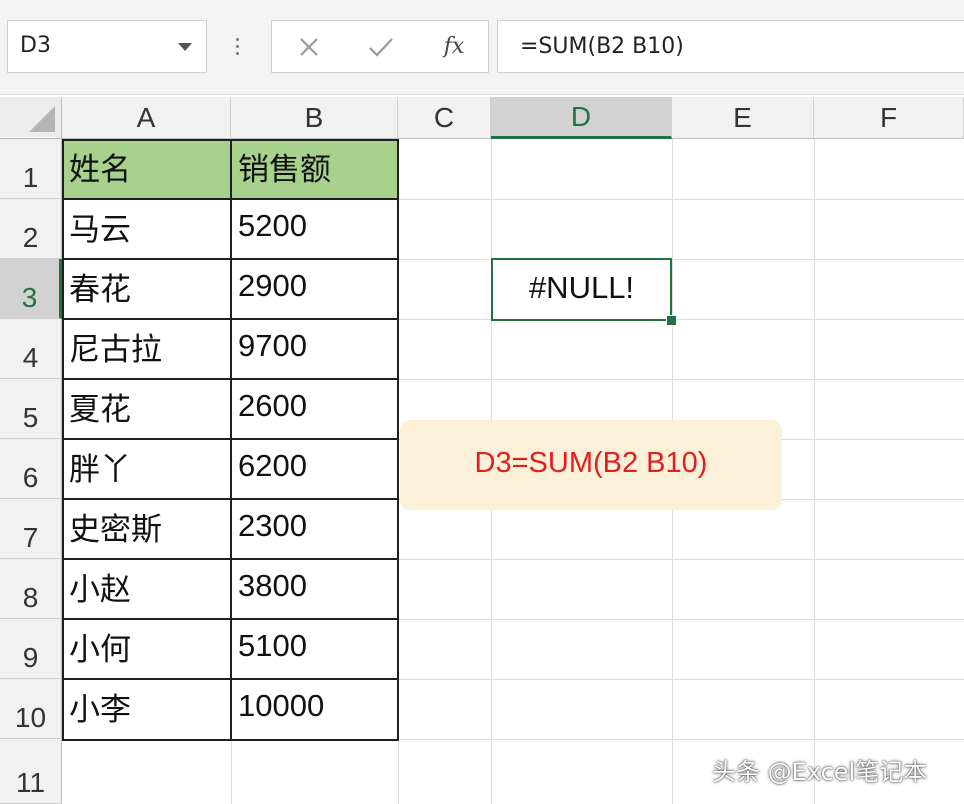  I want to click on column-header-c: C, so click(444, 118).